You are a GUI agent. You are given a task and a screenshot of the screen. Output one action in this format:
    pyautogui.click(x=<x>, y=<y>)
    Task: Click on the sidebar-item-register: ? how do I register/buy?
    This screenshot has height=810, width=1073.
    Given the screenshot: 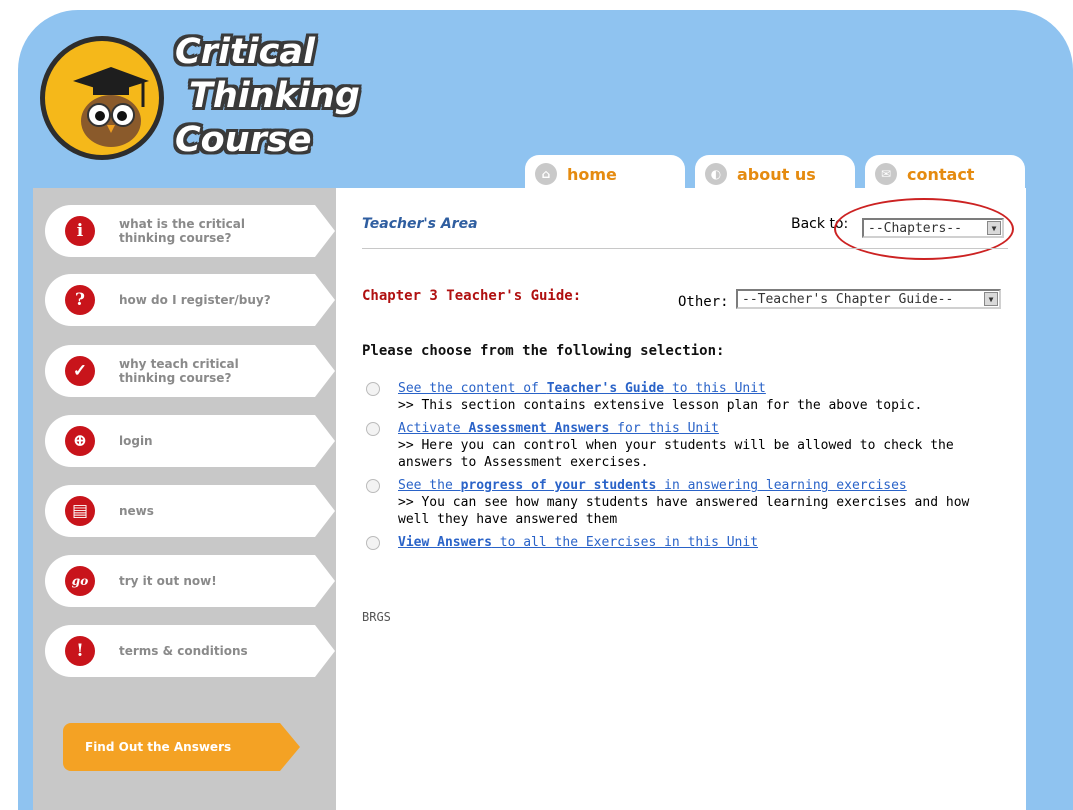 What is the action you would take?
    pyautogui.click(x=190, y=300)
    